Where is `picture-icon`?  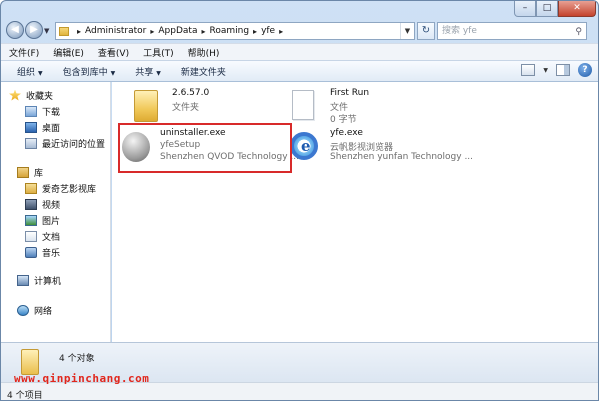 picture-icon is located at coordinates (31, 220).